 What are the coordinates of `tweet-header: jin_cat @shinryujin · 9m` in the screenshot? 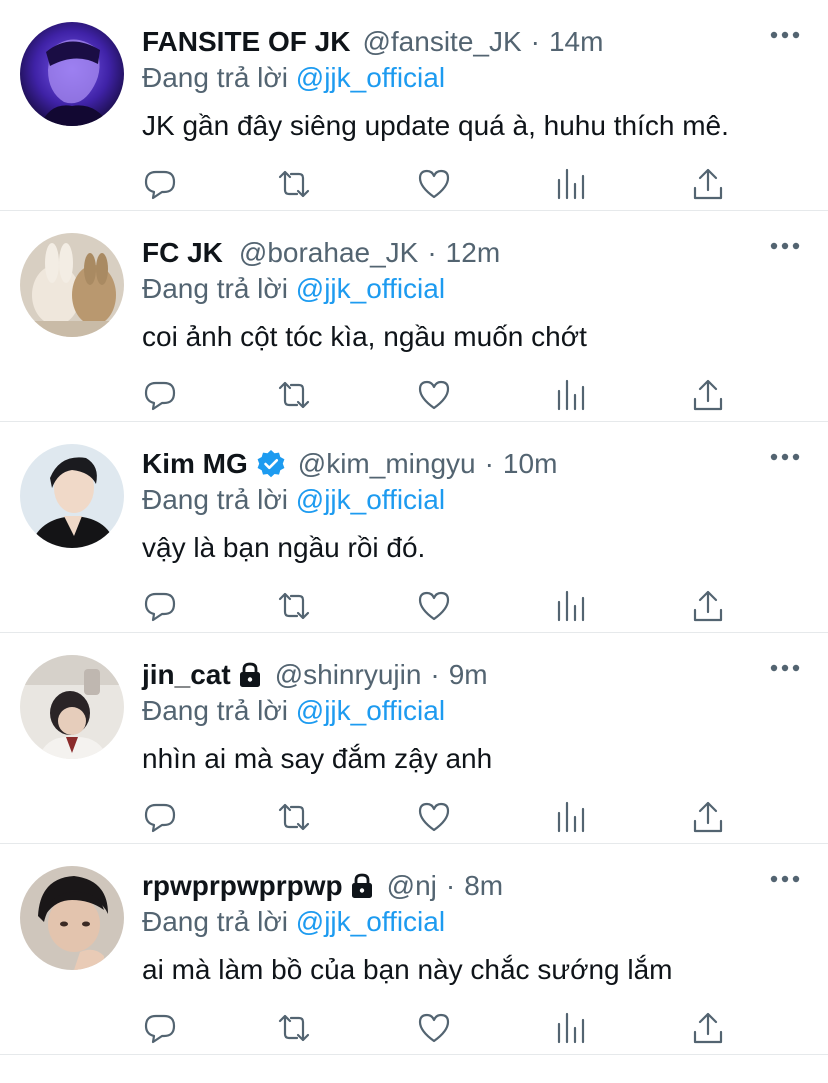 It's located at (315, 675).